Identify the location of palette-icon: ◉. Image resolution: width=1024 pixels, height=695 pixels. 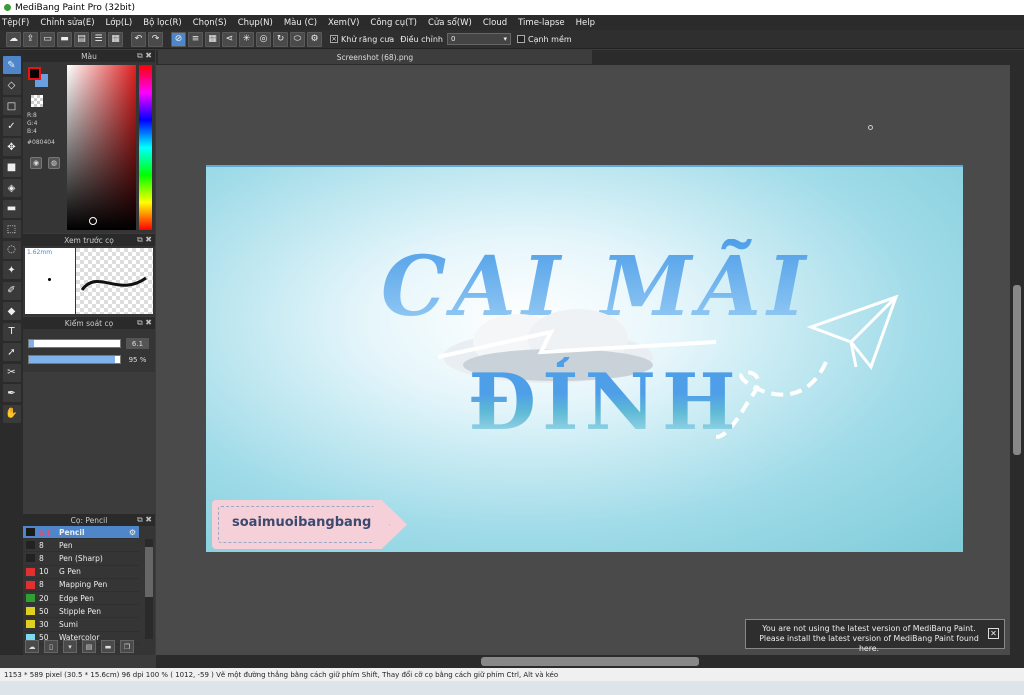
(36, 163).